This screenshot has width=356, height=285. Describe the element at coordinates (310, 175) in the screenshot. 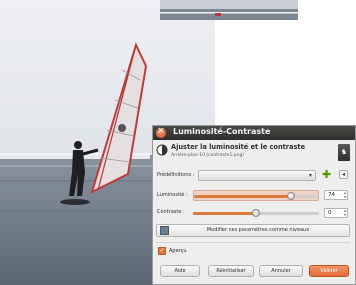

I see `chevron-down-icon: ▾` at that location.